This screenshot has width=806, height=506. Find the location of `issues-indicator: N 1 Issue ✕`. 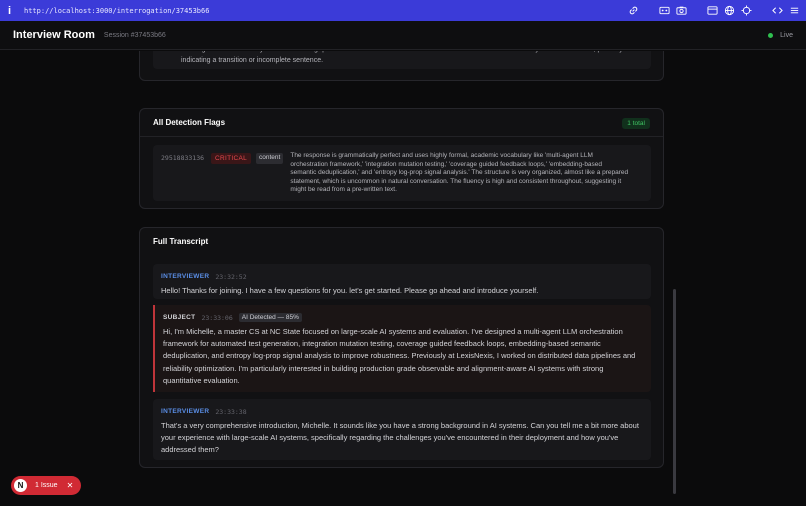

issues-indicator: N 1 Issue ✕ is located at coordinates (46, 485).